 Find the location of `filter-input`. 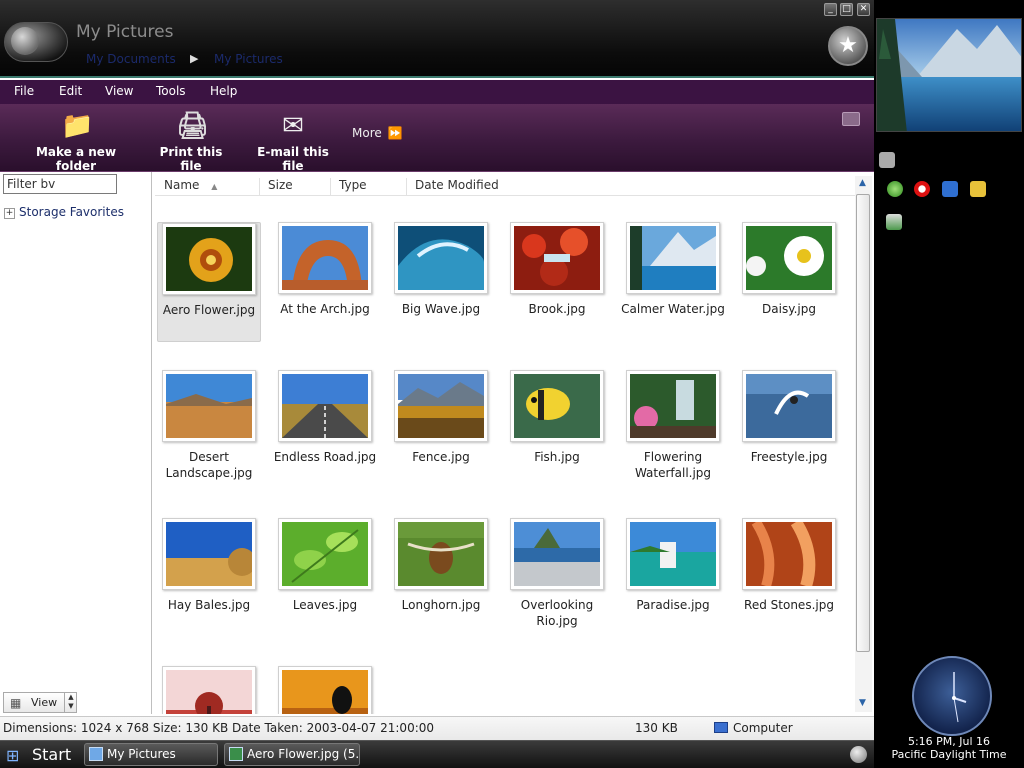

filter-input is located at coordinates (60, 184).